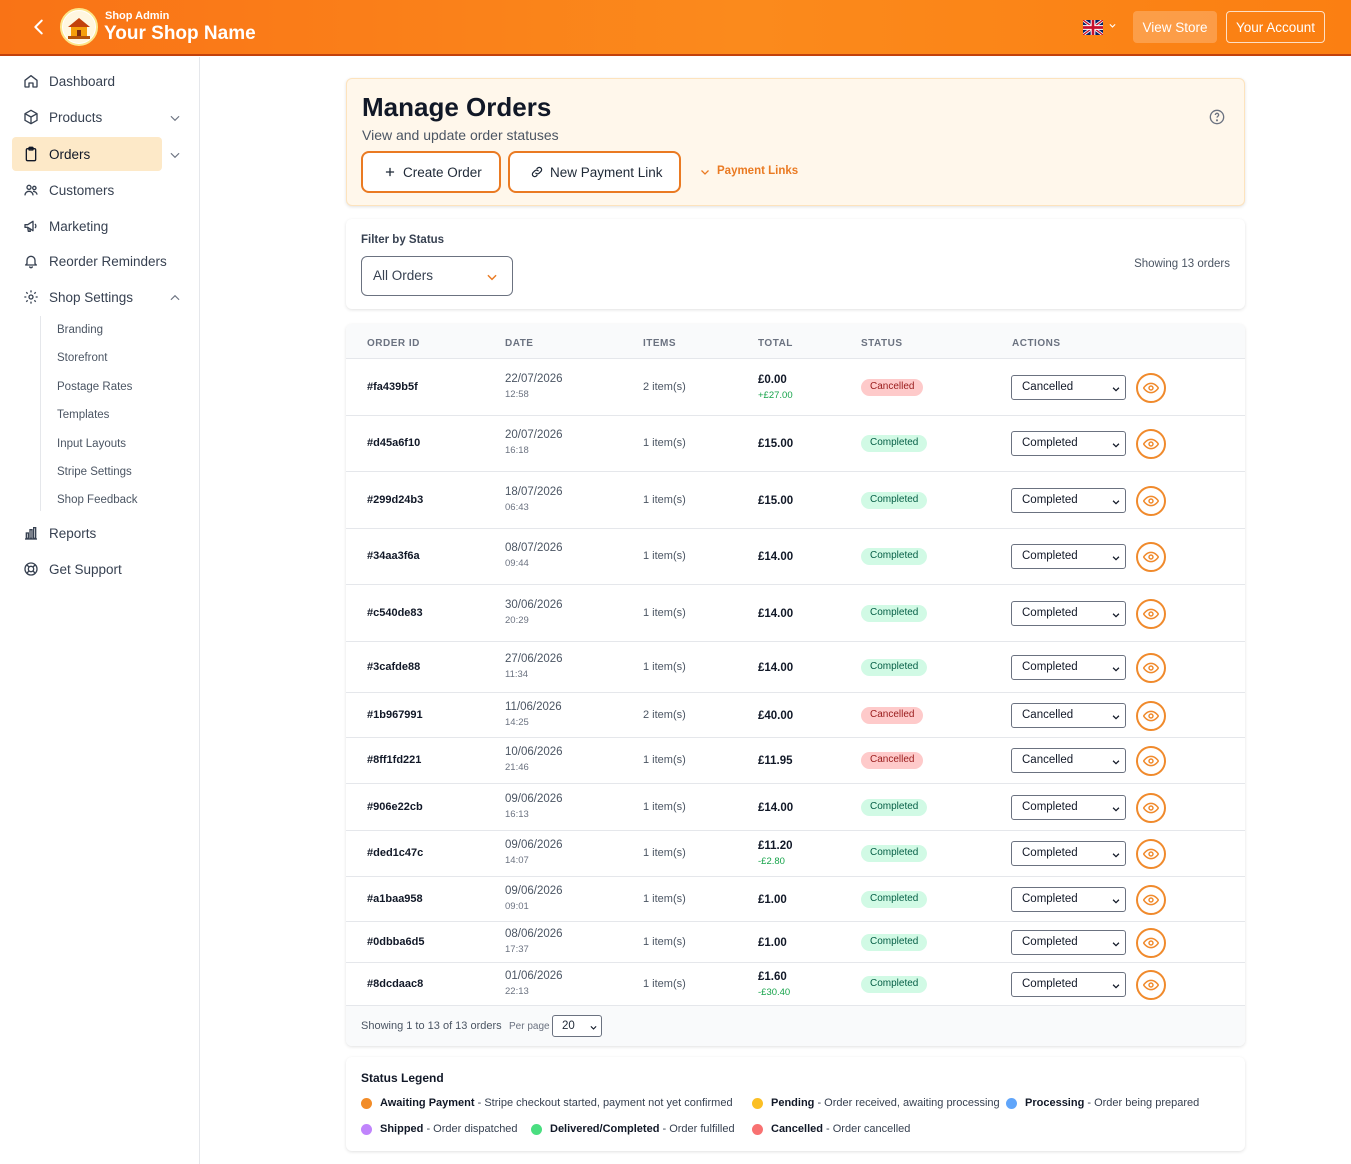 This screenshot has width=1351, height=1164. Describe the element at coordinates (395, 613) in the screenshot. I see `order-id: #c540de83` at that location.